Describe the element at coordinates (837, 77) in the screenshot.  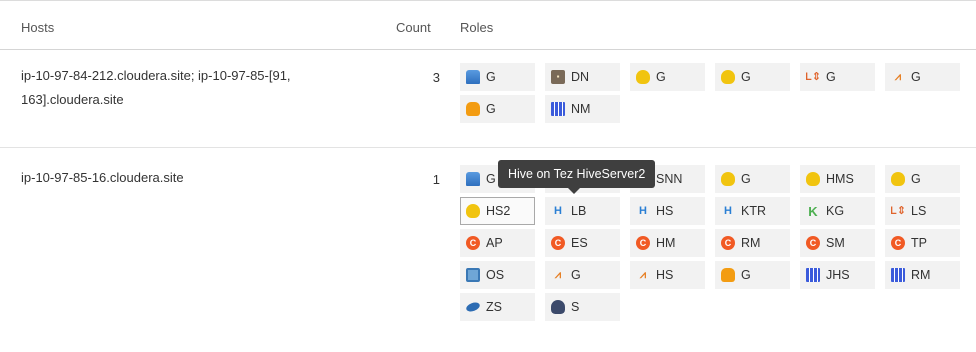
I see `role-chip: L⇕ G` at that location.